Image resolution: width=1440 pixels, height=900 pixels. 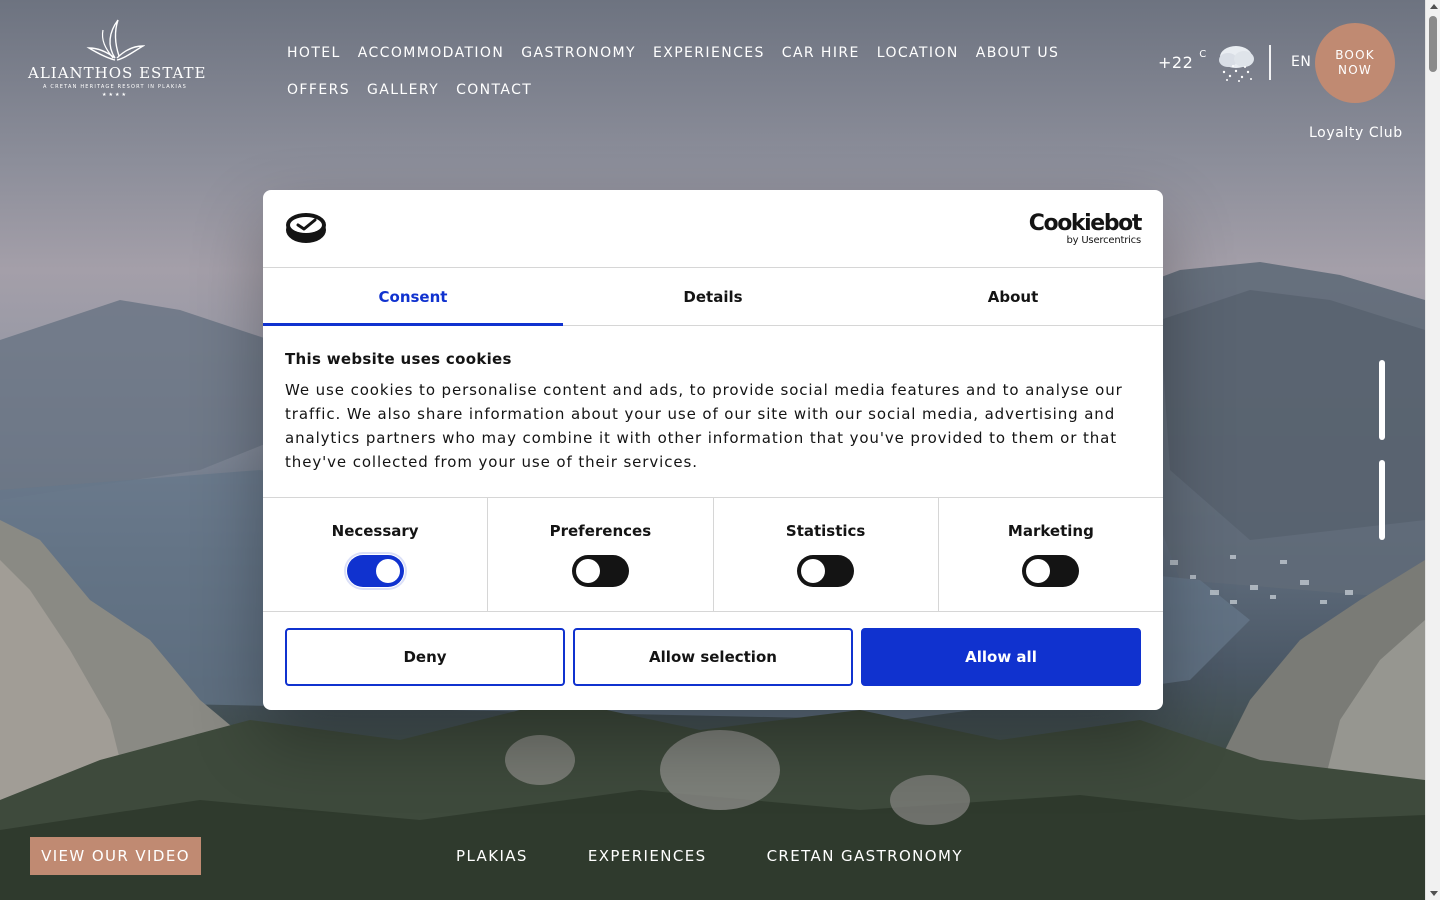 I want to click on toggle-label-statistics: Statistics, so click(x=825, y=531).